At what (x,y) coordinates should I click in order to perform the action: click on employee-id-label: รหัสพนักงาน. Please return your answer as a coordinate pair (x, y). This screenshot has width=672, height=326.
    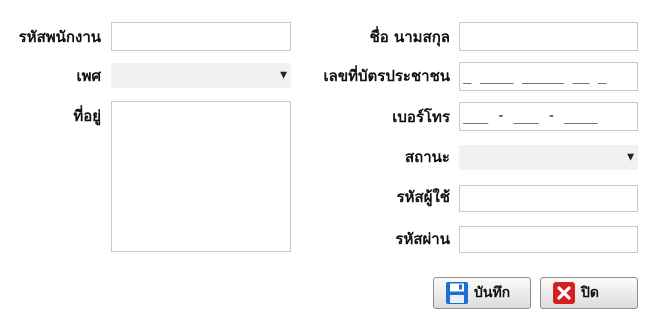
    Looking at the image, I should click on (59, 37).